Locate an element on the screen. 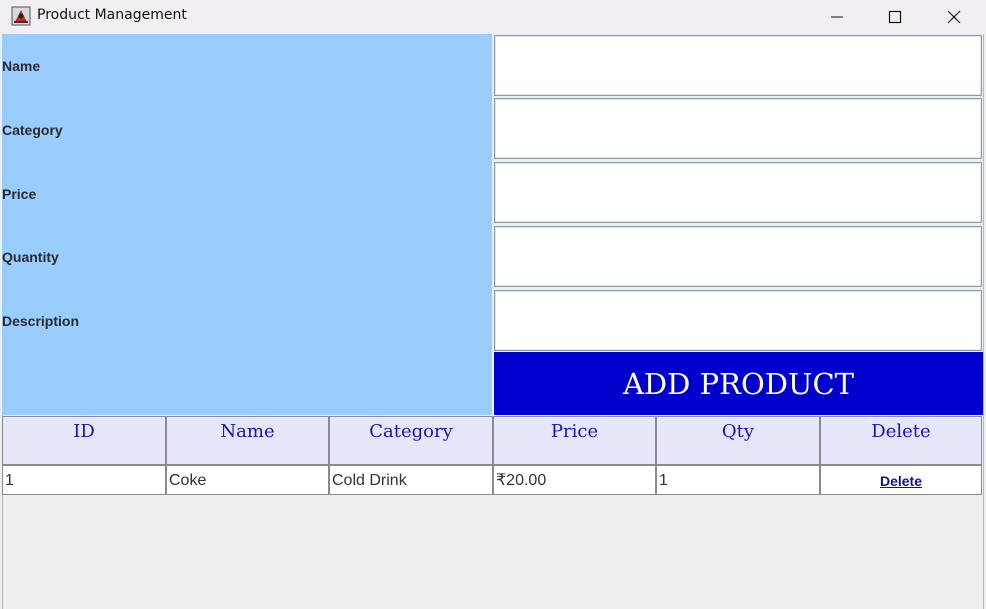  maximize-icon is located at coordinates (895, 16).